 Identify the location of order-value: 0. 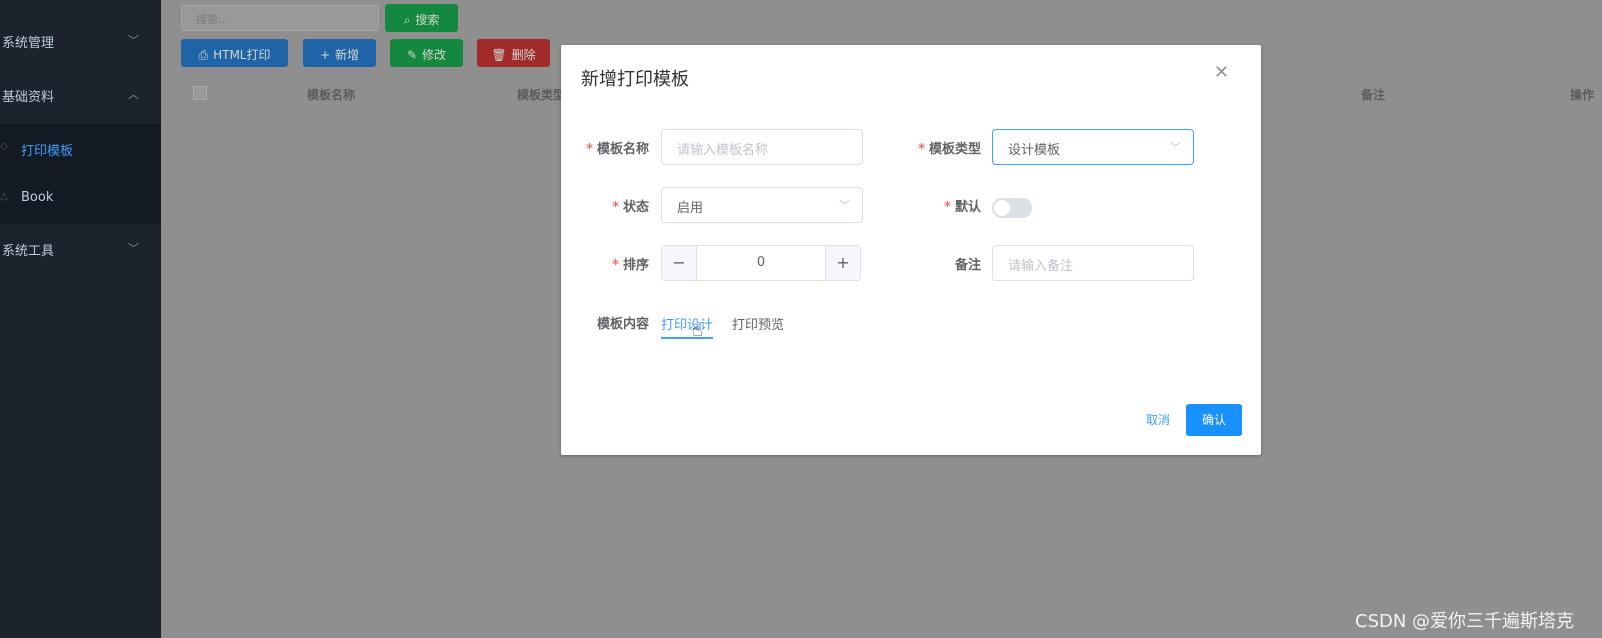
(761, 262).